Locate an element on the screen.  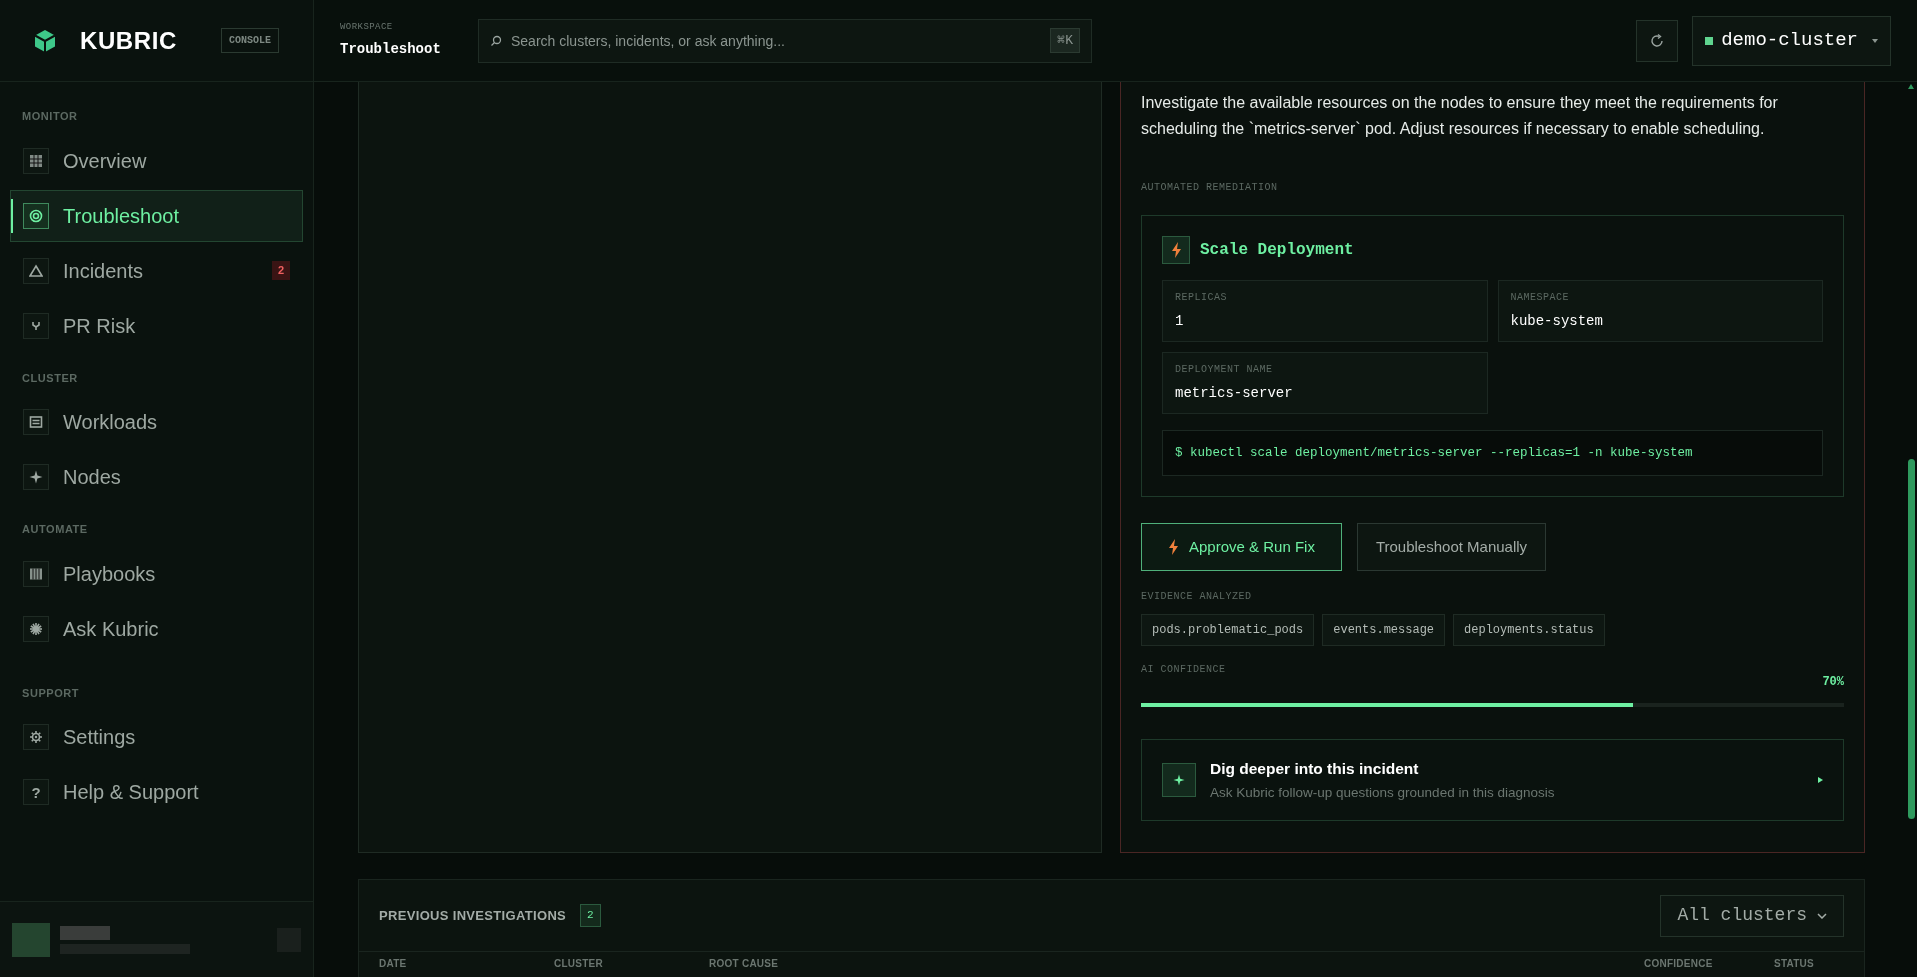
recommendation-text: Investigate the available resources on the nodes to ensure they meet the requirements for scheduling the `metrics-server` pod. Adjust resources if necessary to enable scheduling. is located at coordinates (1460, 116).